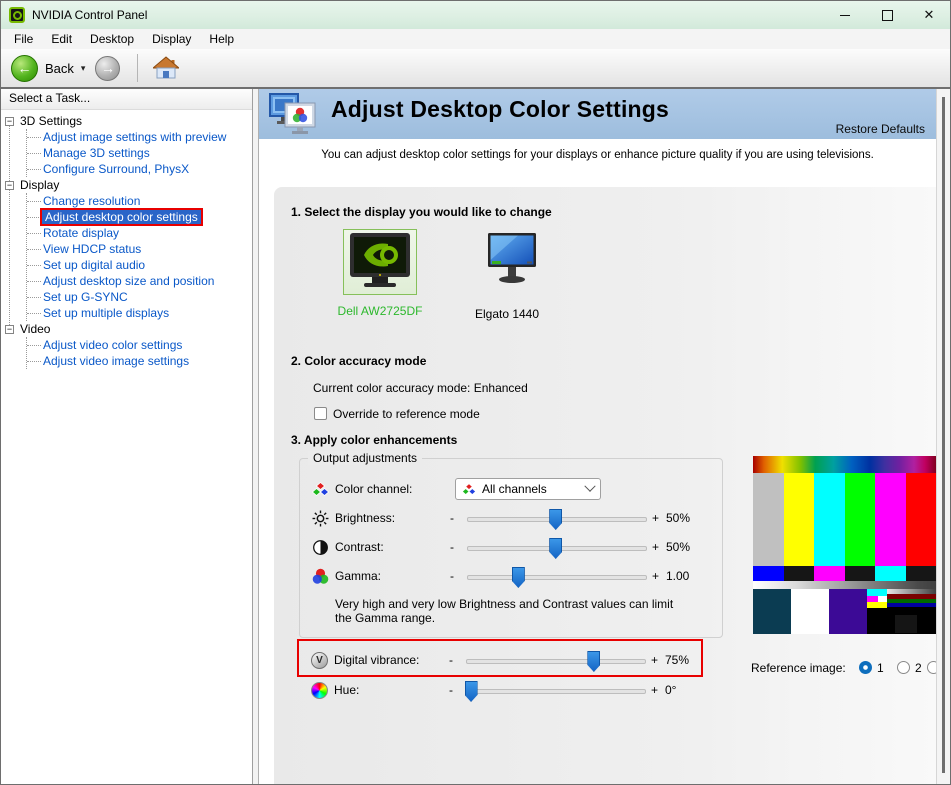 This screenshot has width=951, height=785. I want to click on sidebar-item-adjust-image-settings: Adjust image settings with preview, so click(134, 137).